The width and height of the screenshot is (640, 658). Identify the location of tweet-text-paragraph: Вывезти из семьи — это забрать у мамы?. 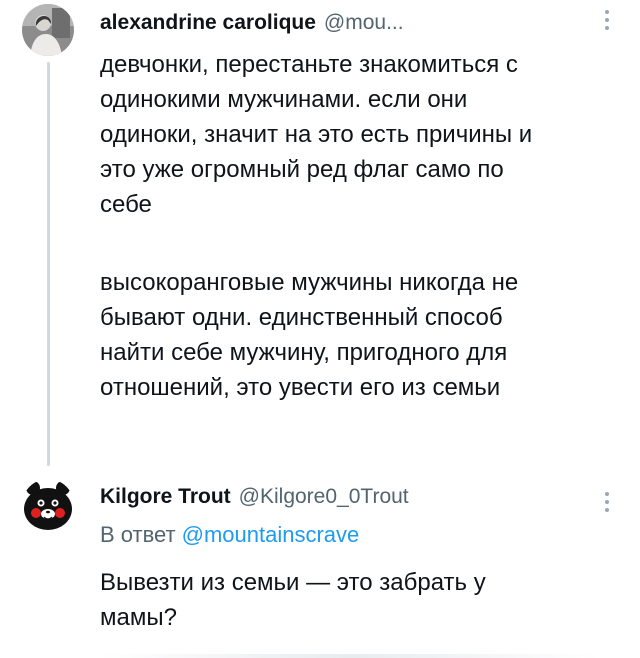
(293, 600).